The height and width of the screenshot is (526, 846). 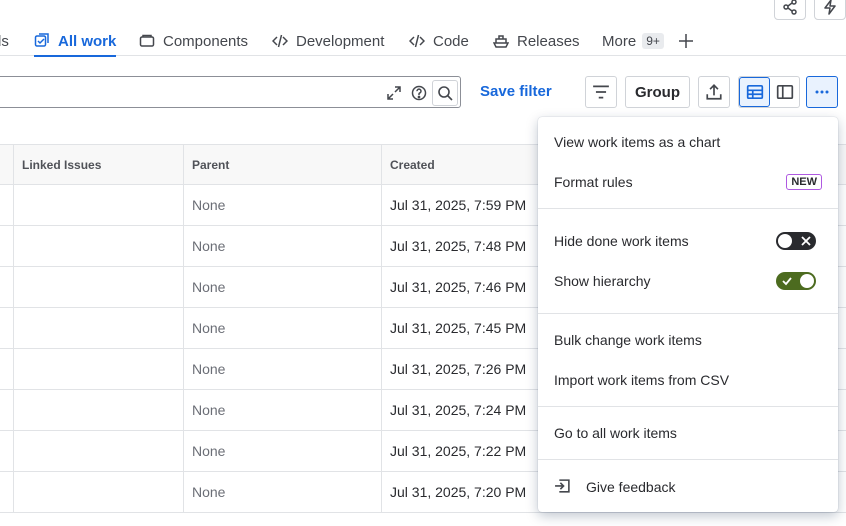 I want to click on tab-label: Code, so click(x=451, y=41).